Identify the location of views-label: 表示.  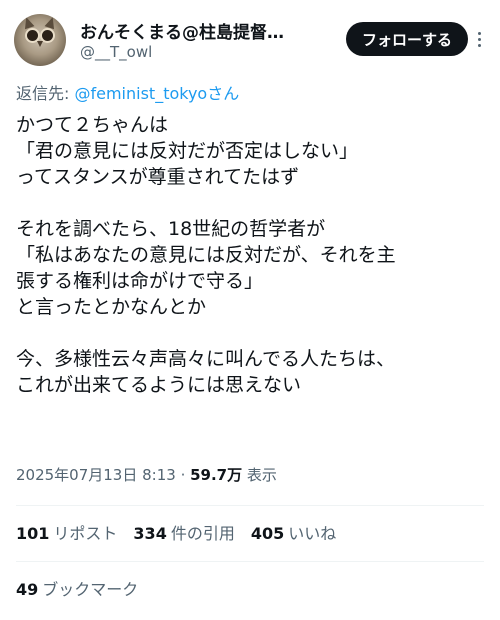
(259, 475).